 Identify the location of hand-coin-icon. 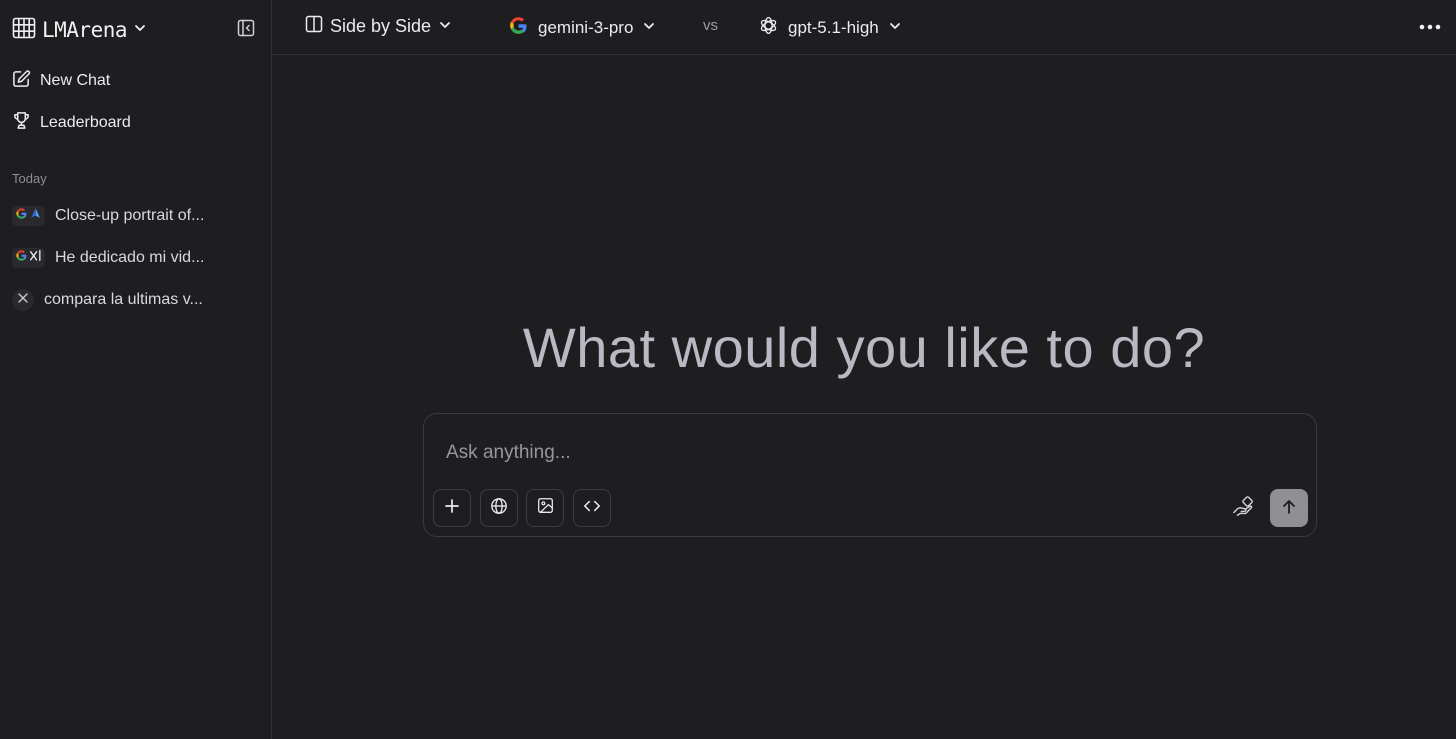
(1243, 509).